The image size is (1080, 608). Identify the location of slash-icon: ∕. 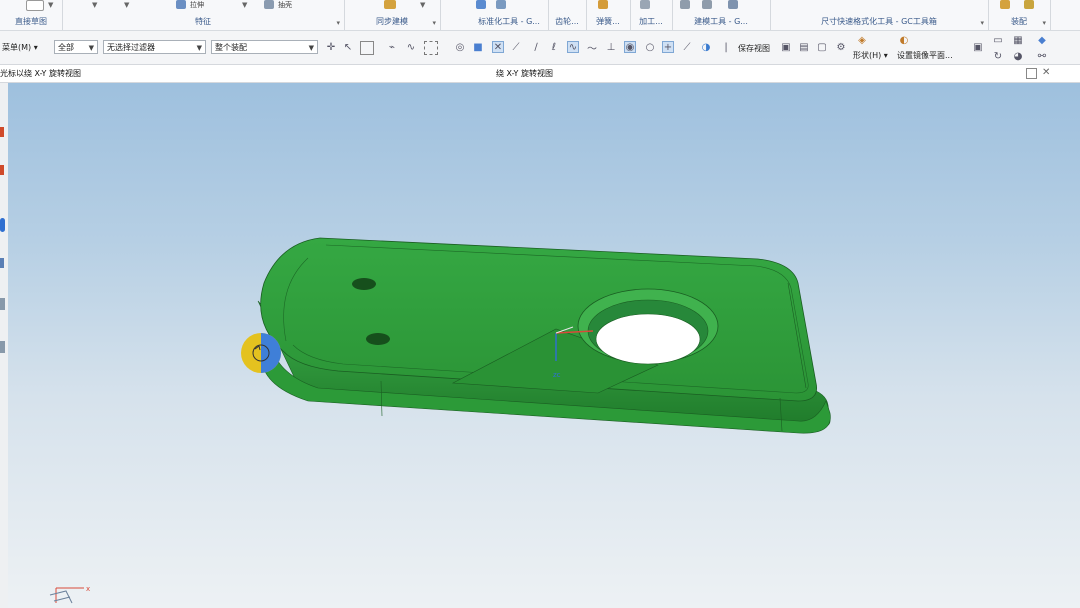
(536, 47).